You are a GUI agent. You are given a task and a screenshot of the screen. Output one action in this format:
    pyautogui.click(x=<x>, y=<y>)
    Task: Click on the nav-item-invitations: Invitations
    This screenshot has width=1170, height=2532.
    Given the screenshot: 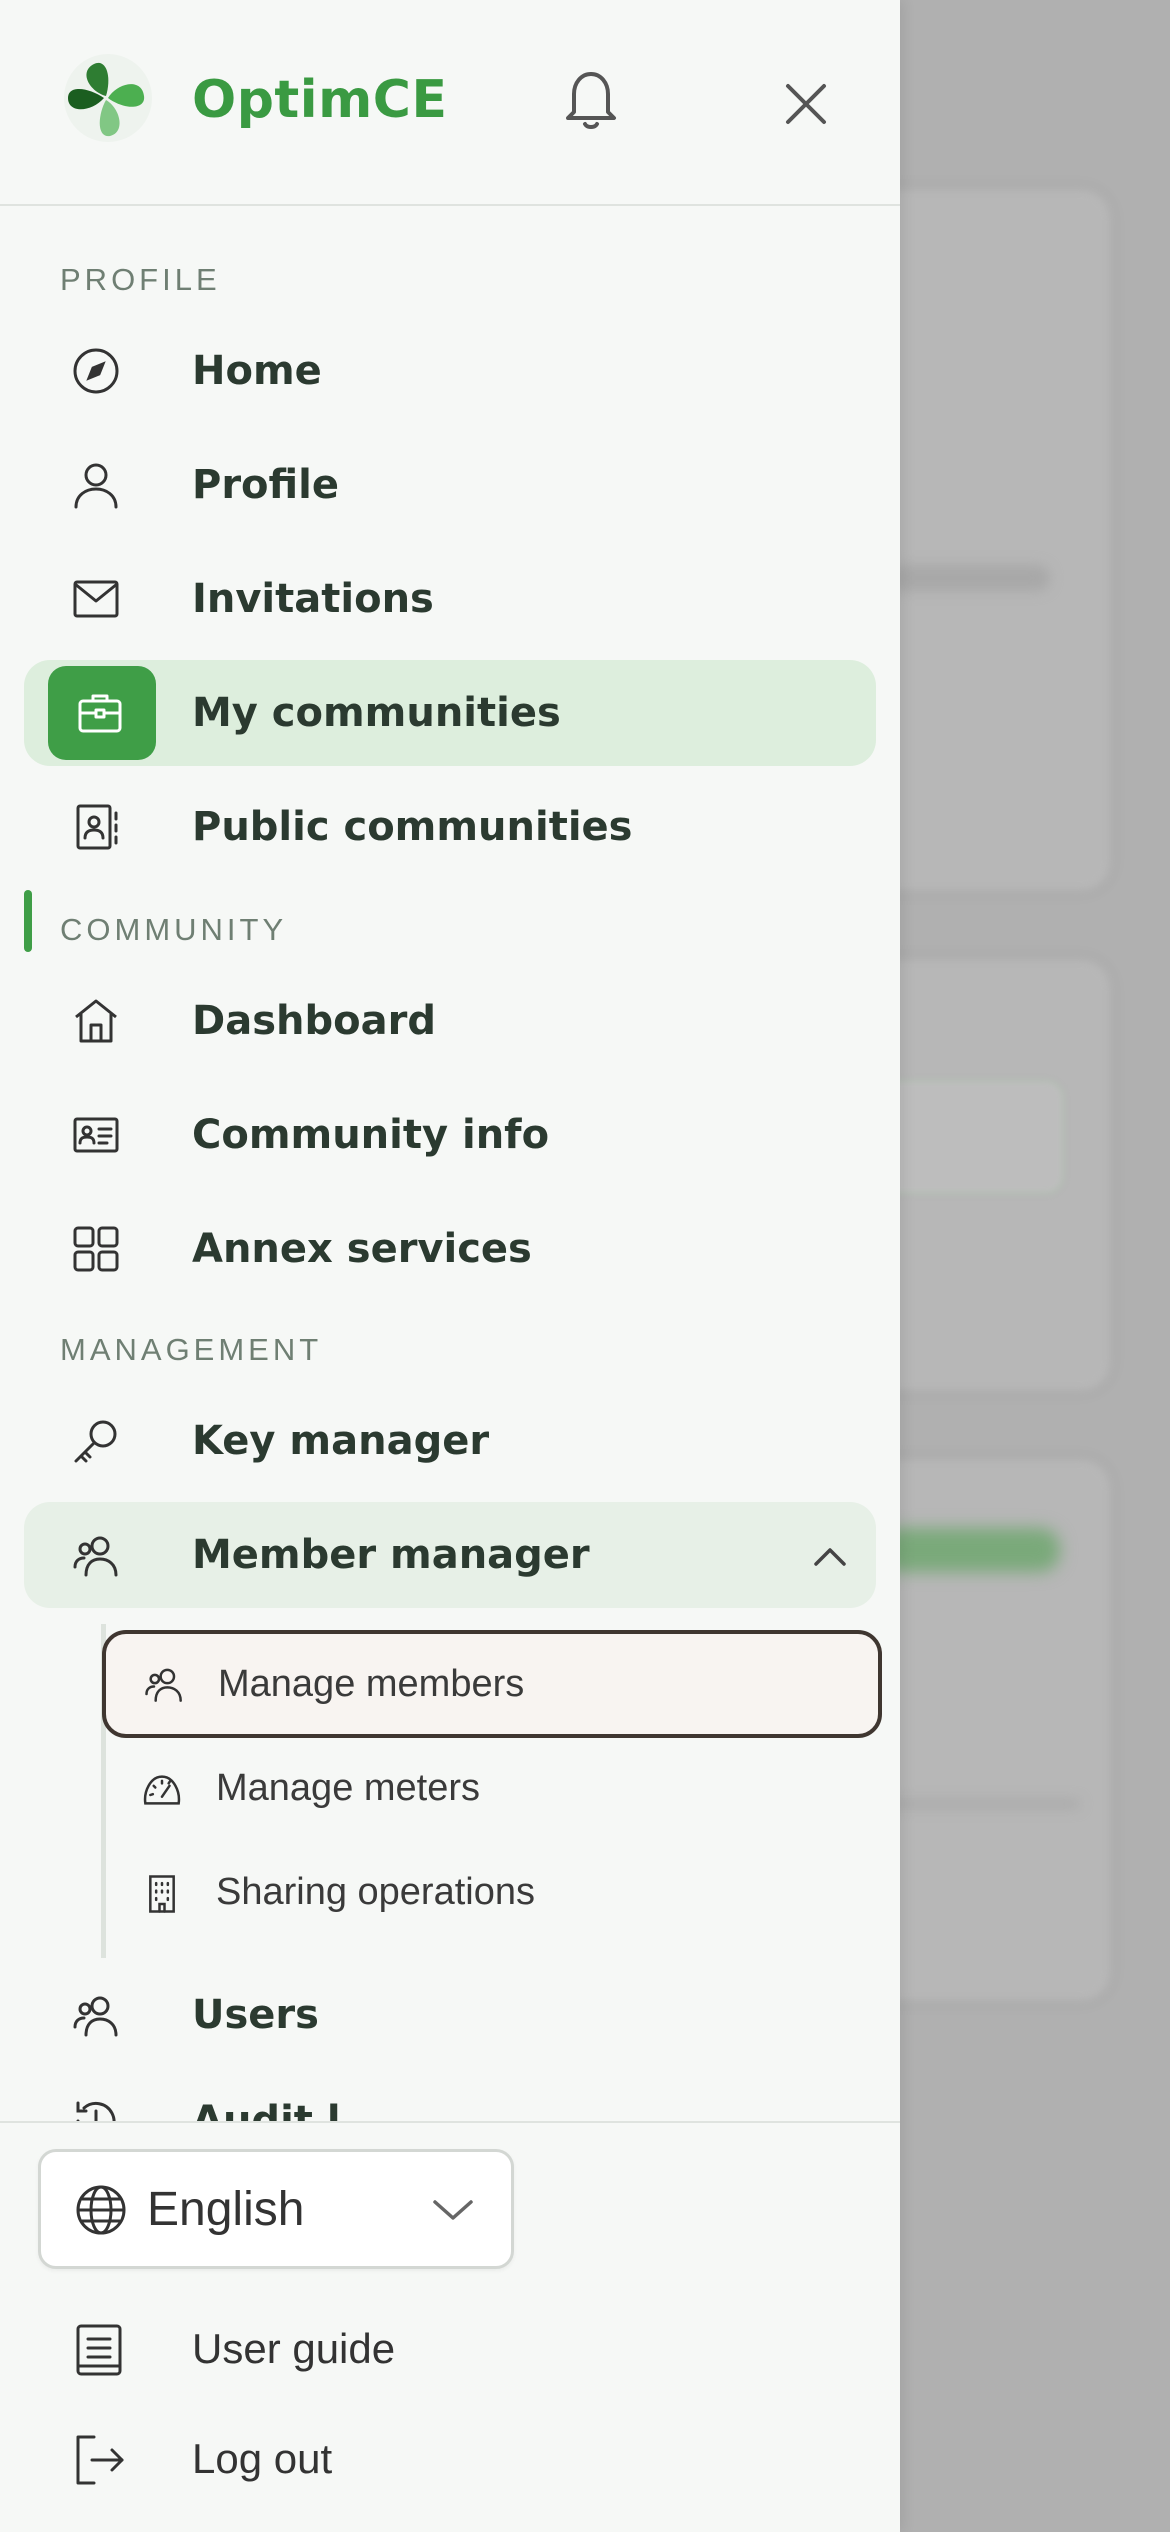 What is the action you would take?
    pyautogui.click(x=450, y=599)
    